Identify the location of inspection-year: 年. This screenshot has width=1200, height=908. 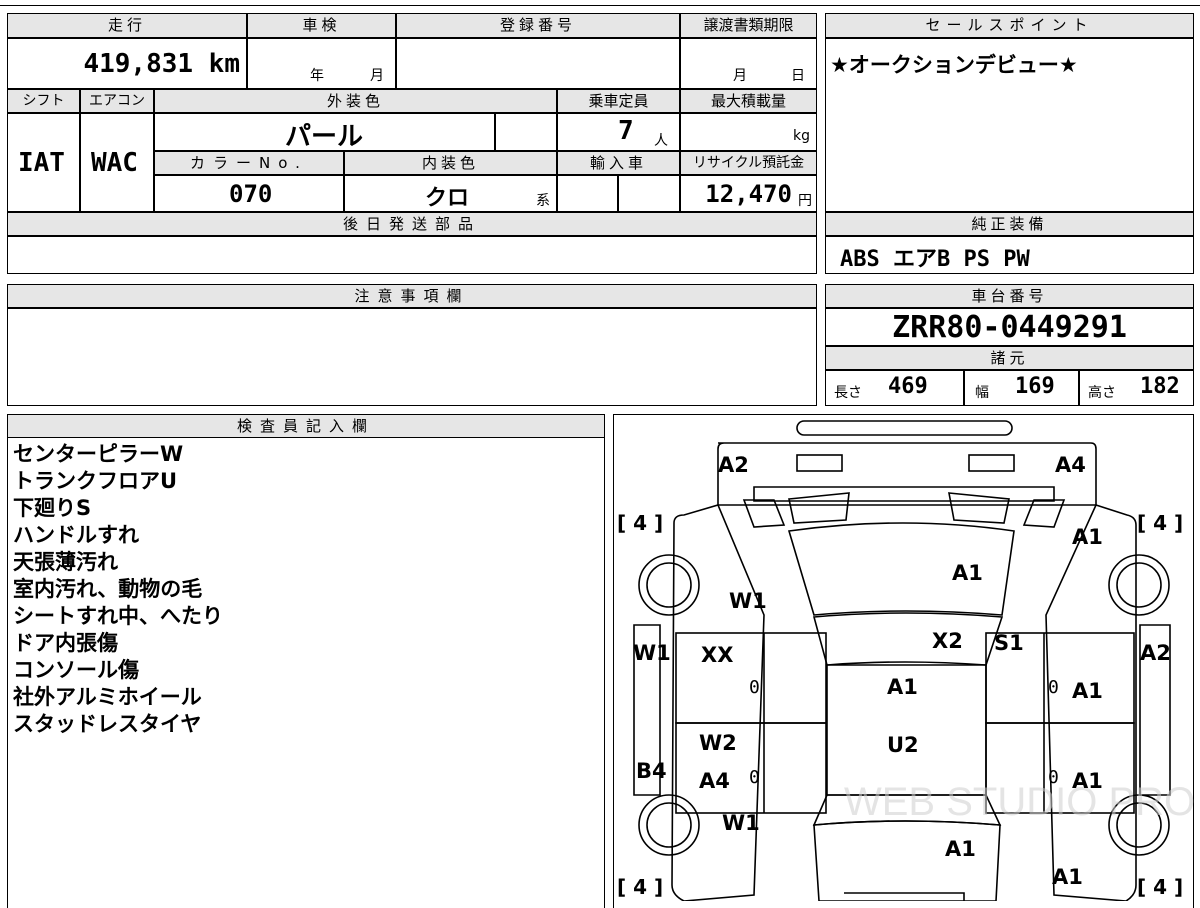
(317, 76).